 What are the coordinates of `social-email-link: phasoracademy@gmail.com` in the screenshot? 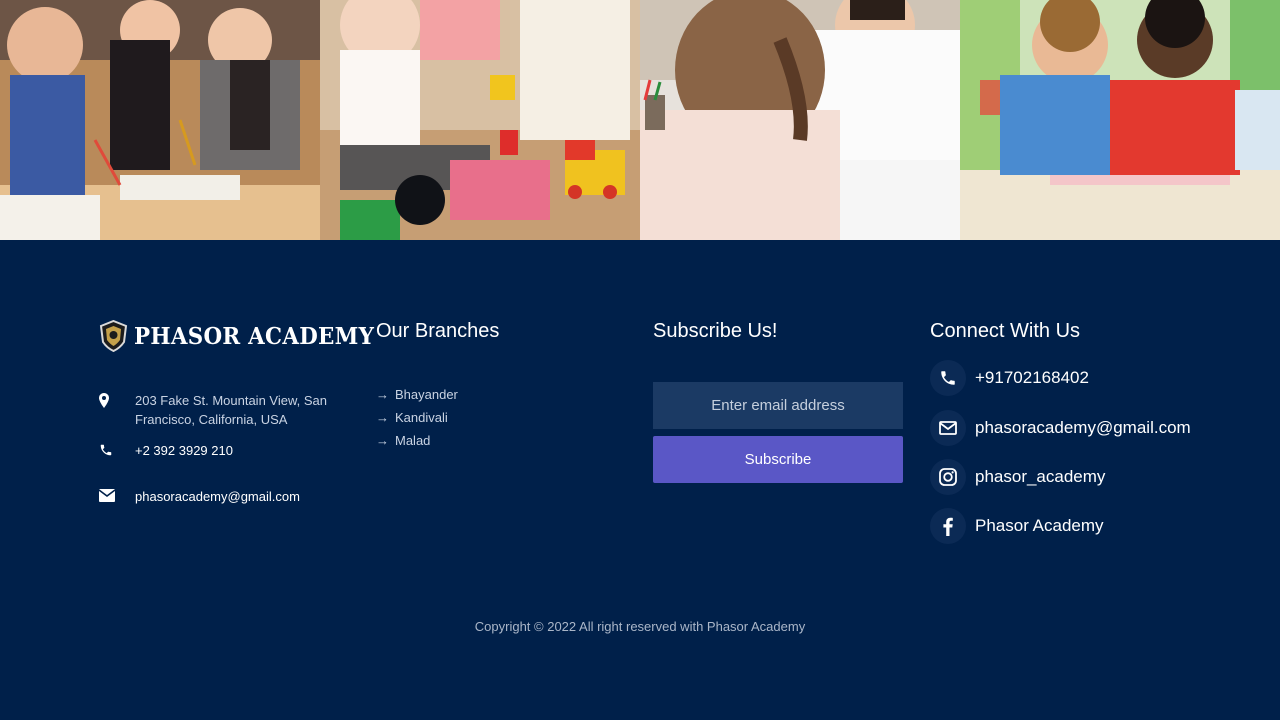 It's located at (1060, 428).